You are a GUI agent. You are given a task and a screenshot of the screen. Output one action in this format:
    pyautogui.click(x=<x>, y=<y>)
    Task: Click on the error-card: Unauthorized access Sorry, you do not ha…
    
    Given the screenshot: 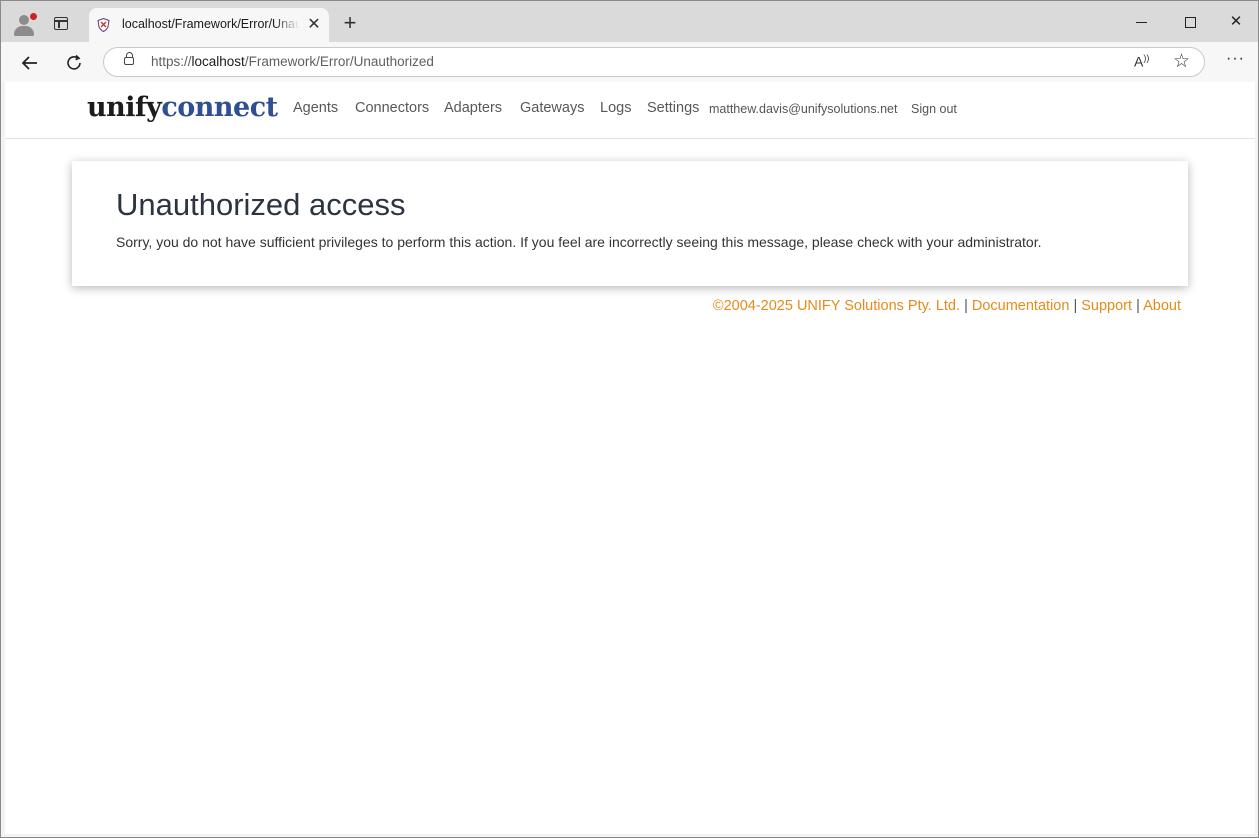 What is the action you would take?
    pyautogui.click(x=630, y=223)
    